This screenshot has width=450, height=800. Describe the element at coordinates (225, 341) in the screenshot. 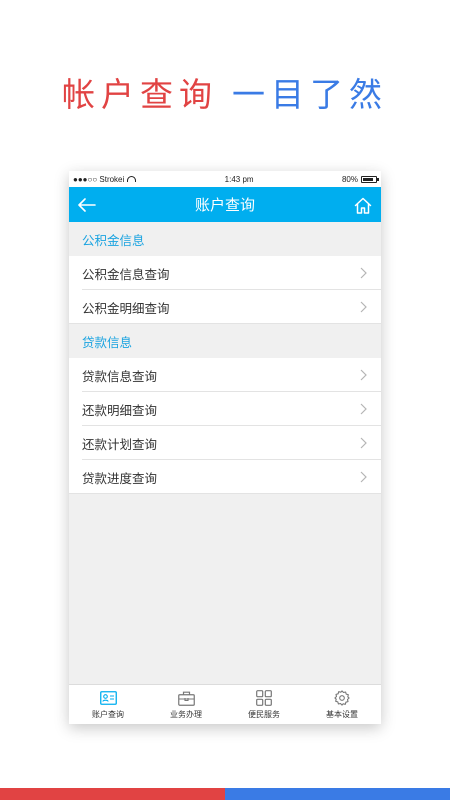

I see `section-header: 贷款信息` at that location.